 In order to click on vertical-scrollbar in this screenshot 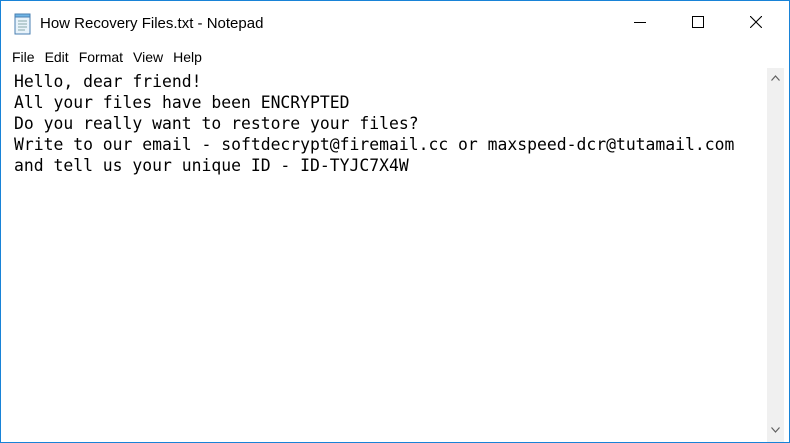, I will do `click(775, 252)`.